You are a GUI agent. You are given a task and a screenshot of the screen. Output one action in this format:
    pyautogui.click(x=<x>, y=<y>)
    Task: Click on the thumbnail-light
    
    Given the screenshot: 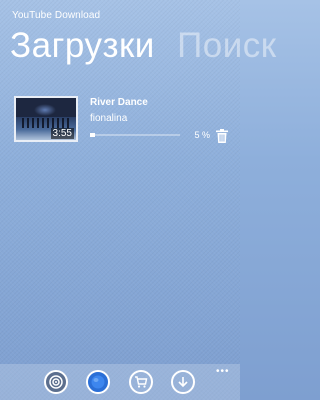 What is the action you would take?
    pyautogui.click(x=45, y=110)
    